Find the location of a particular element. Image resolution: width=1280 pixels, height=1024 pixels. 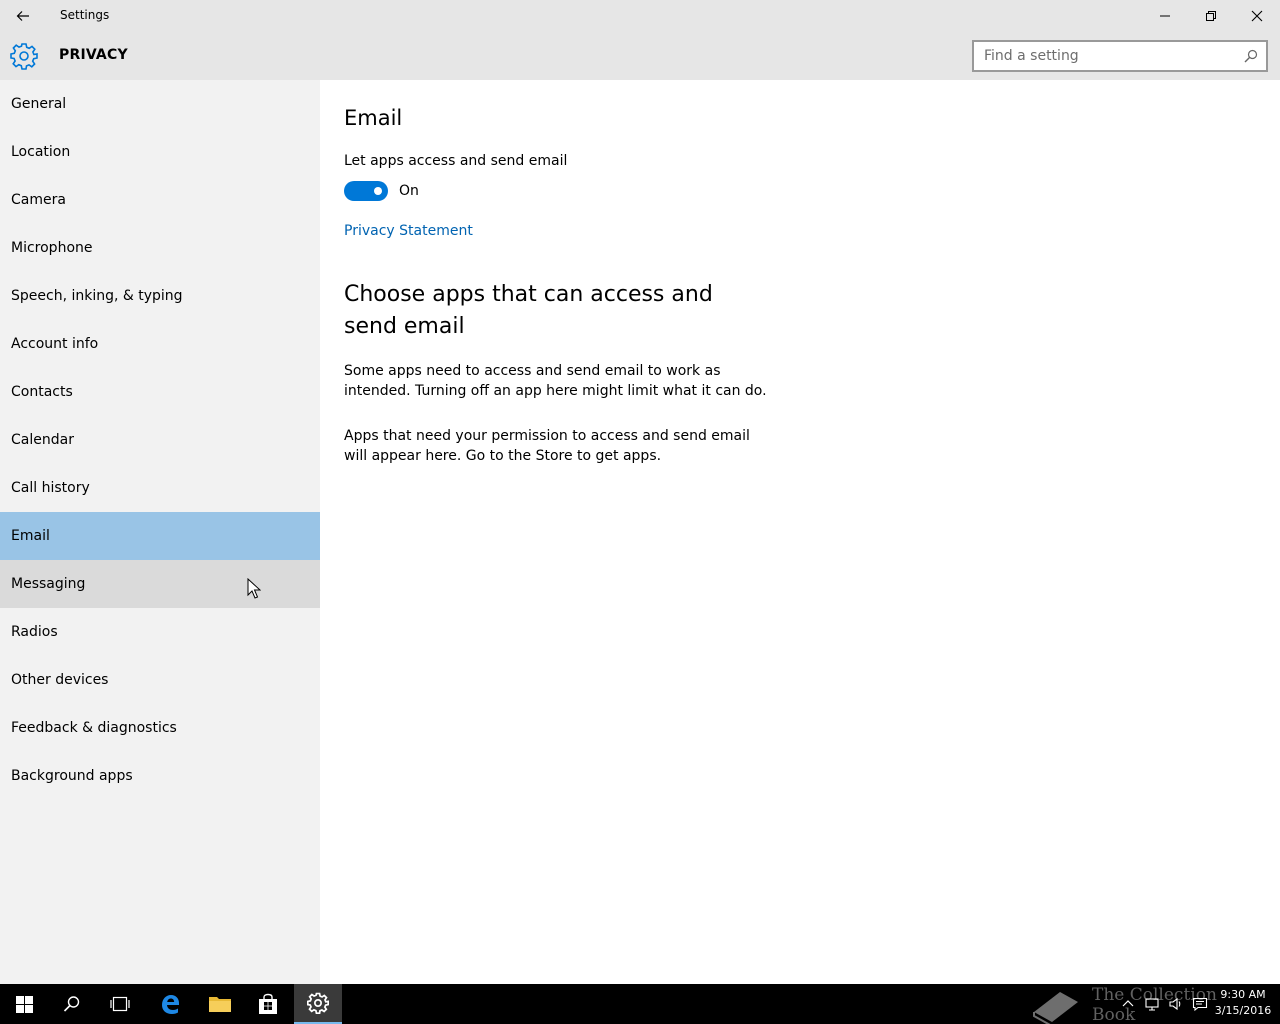

settings-header: PRIVACY is located at coordinates (640, 56).